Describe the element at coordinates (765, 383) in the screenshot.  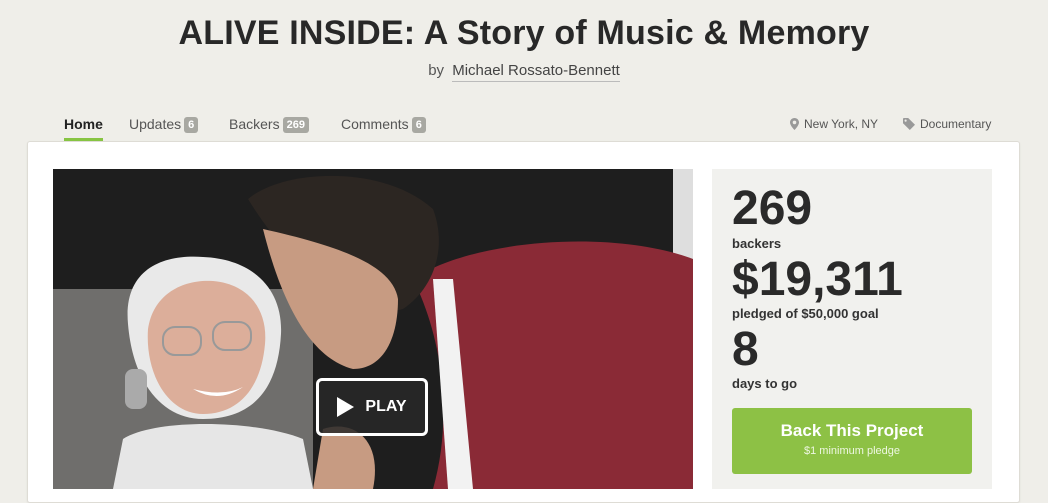
I see `days-label: days to go` at that location.